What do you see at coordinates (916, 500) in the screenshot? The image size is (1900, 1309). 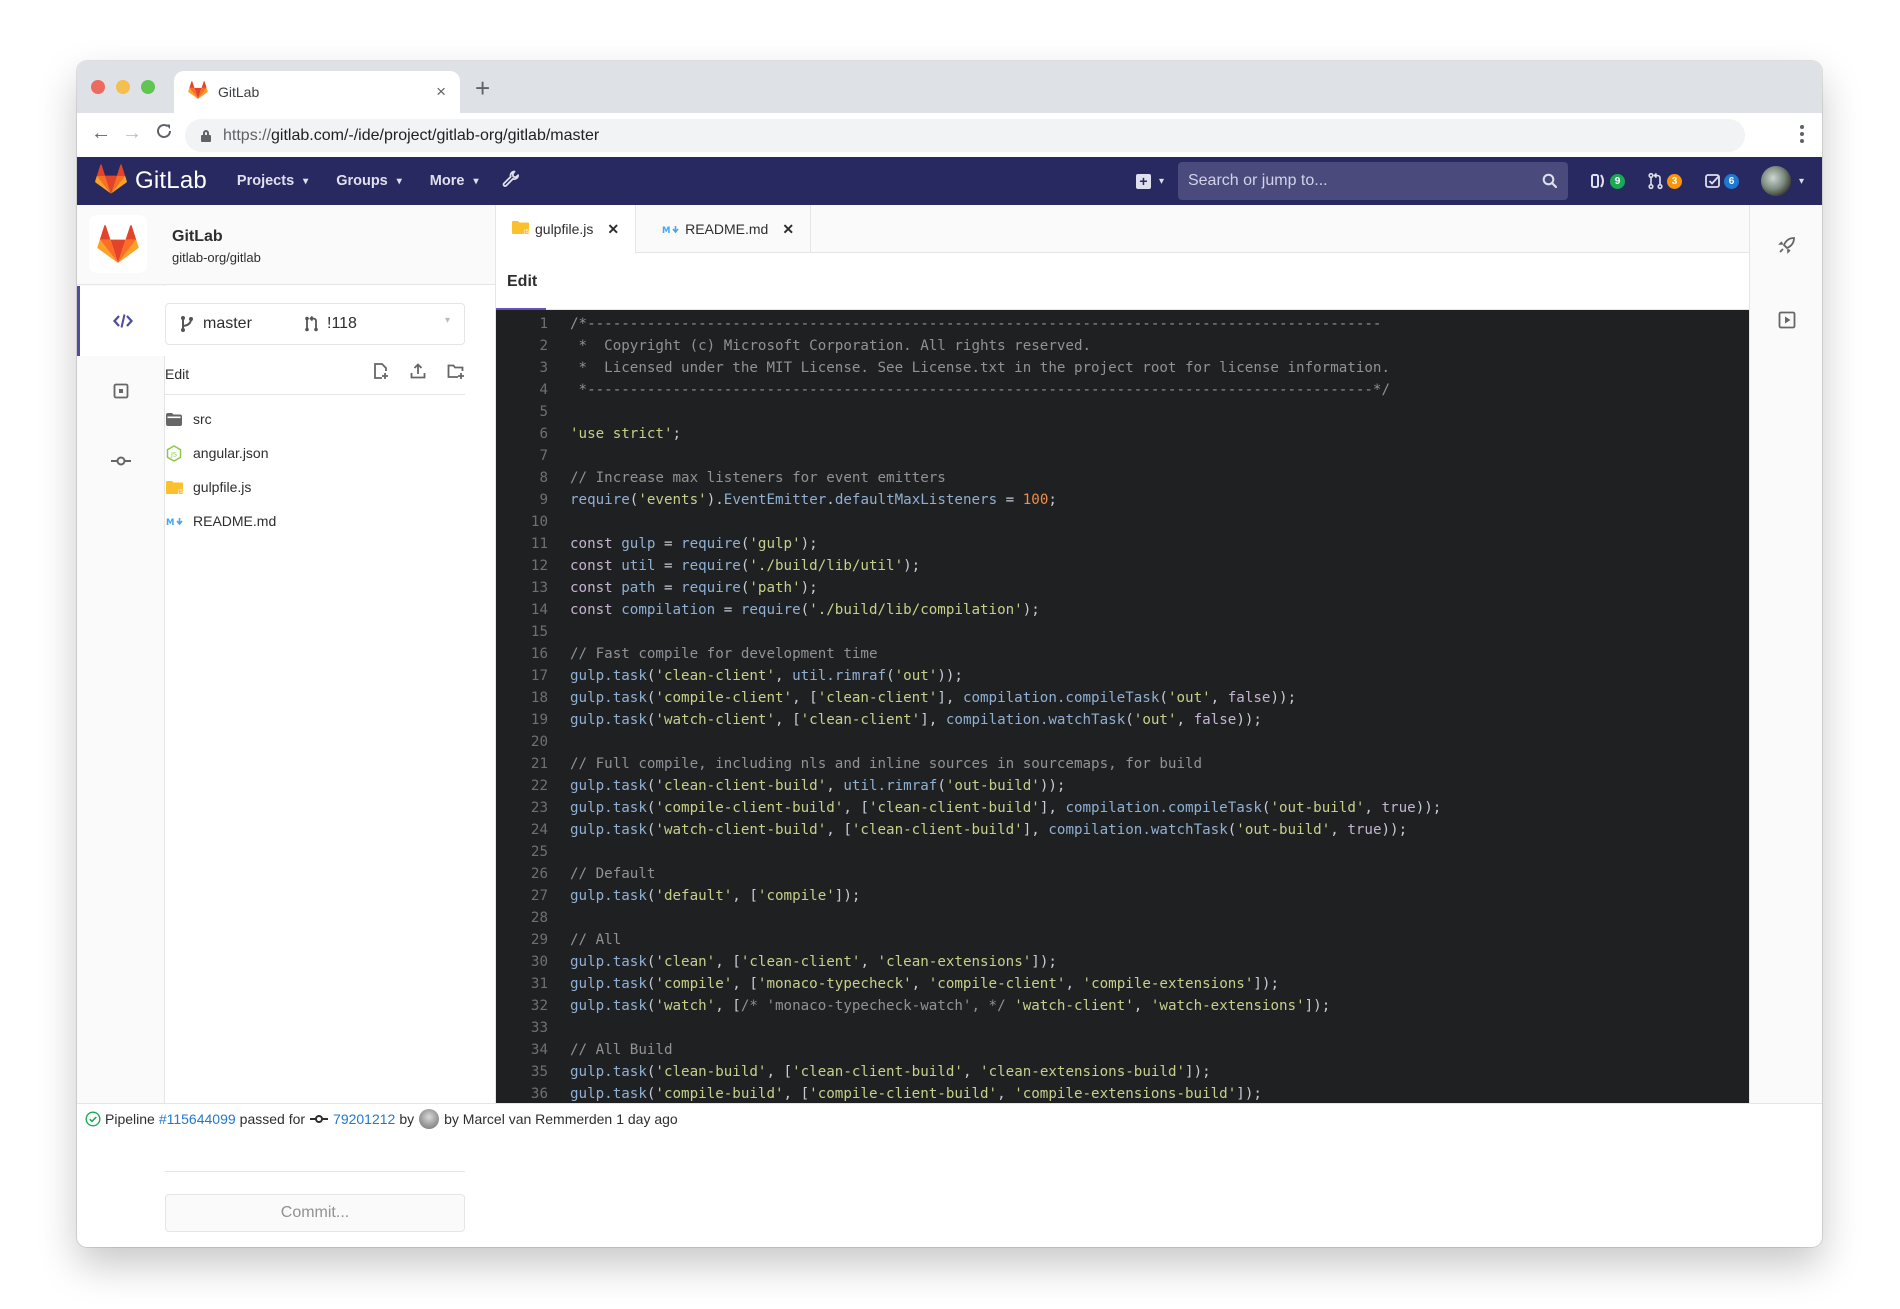 I see `code-token: defaultMaxListeners` at bounding box center [916, 500].